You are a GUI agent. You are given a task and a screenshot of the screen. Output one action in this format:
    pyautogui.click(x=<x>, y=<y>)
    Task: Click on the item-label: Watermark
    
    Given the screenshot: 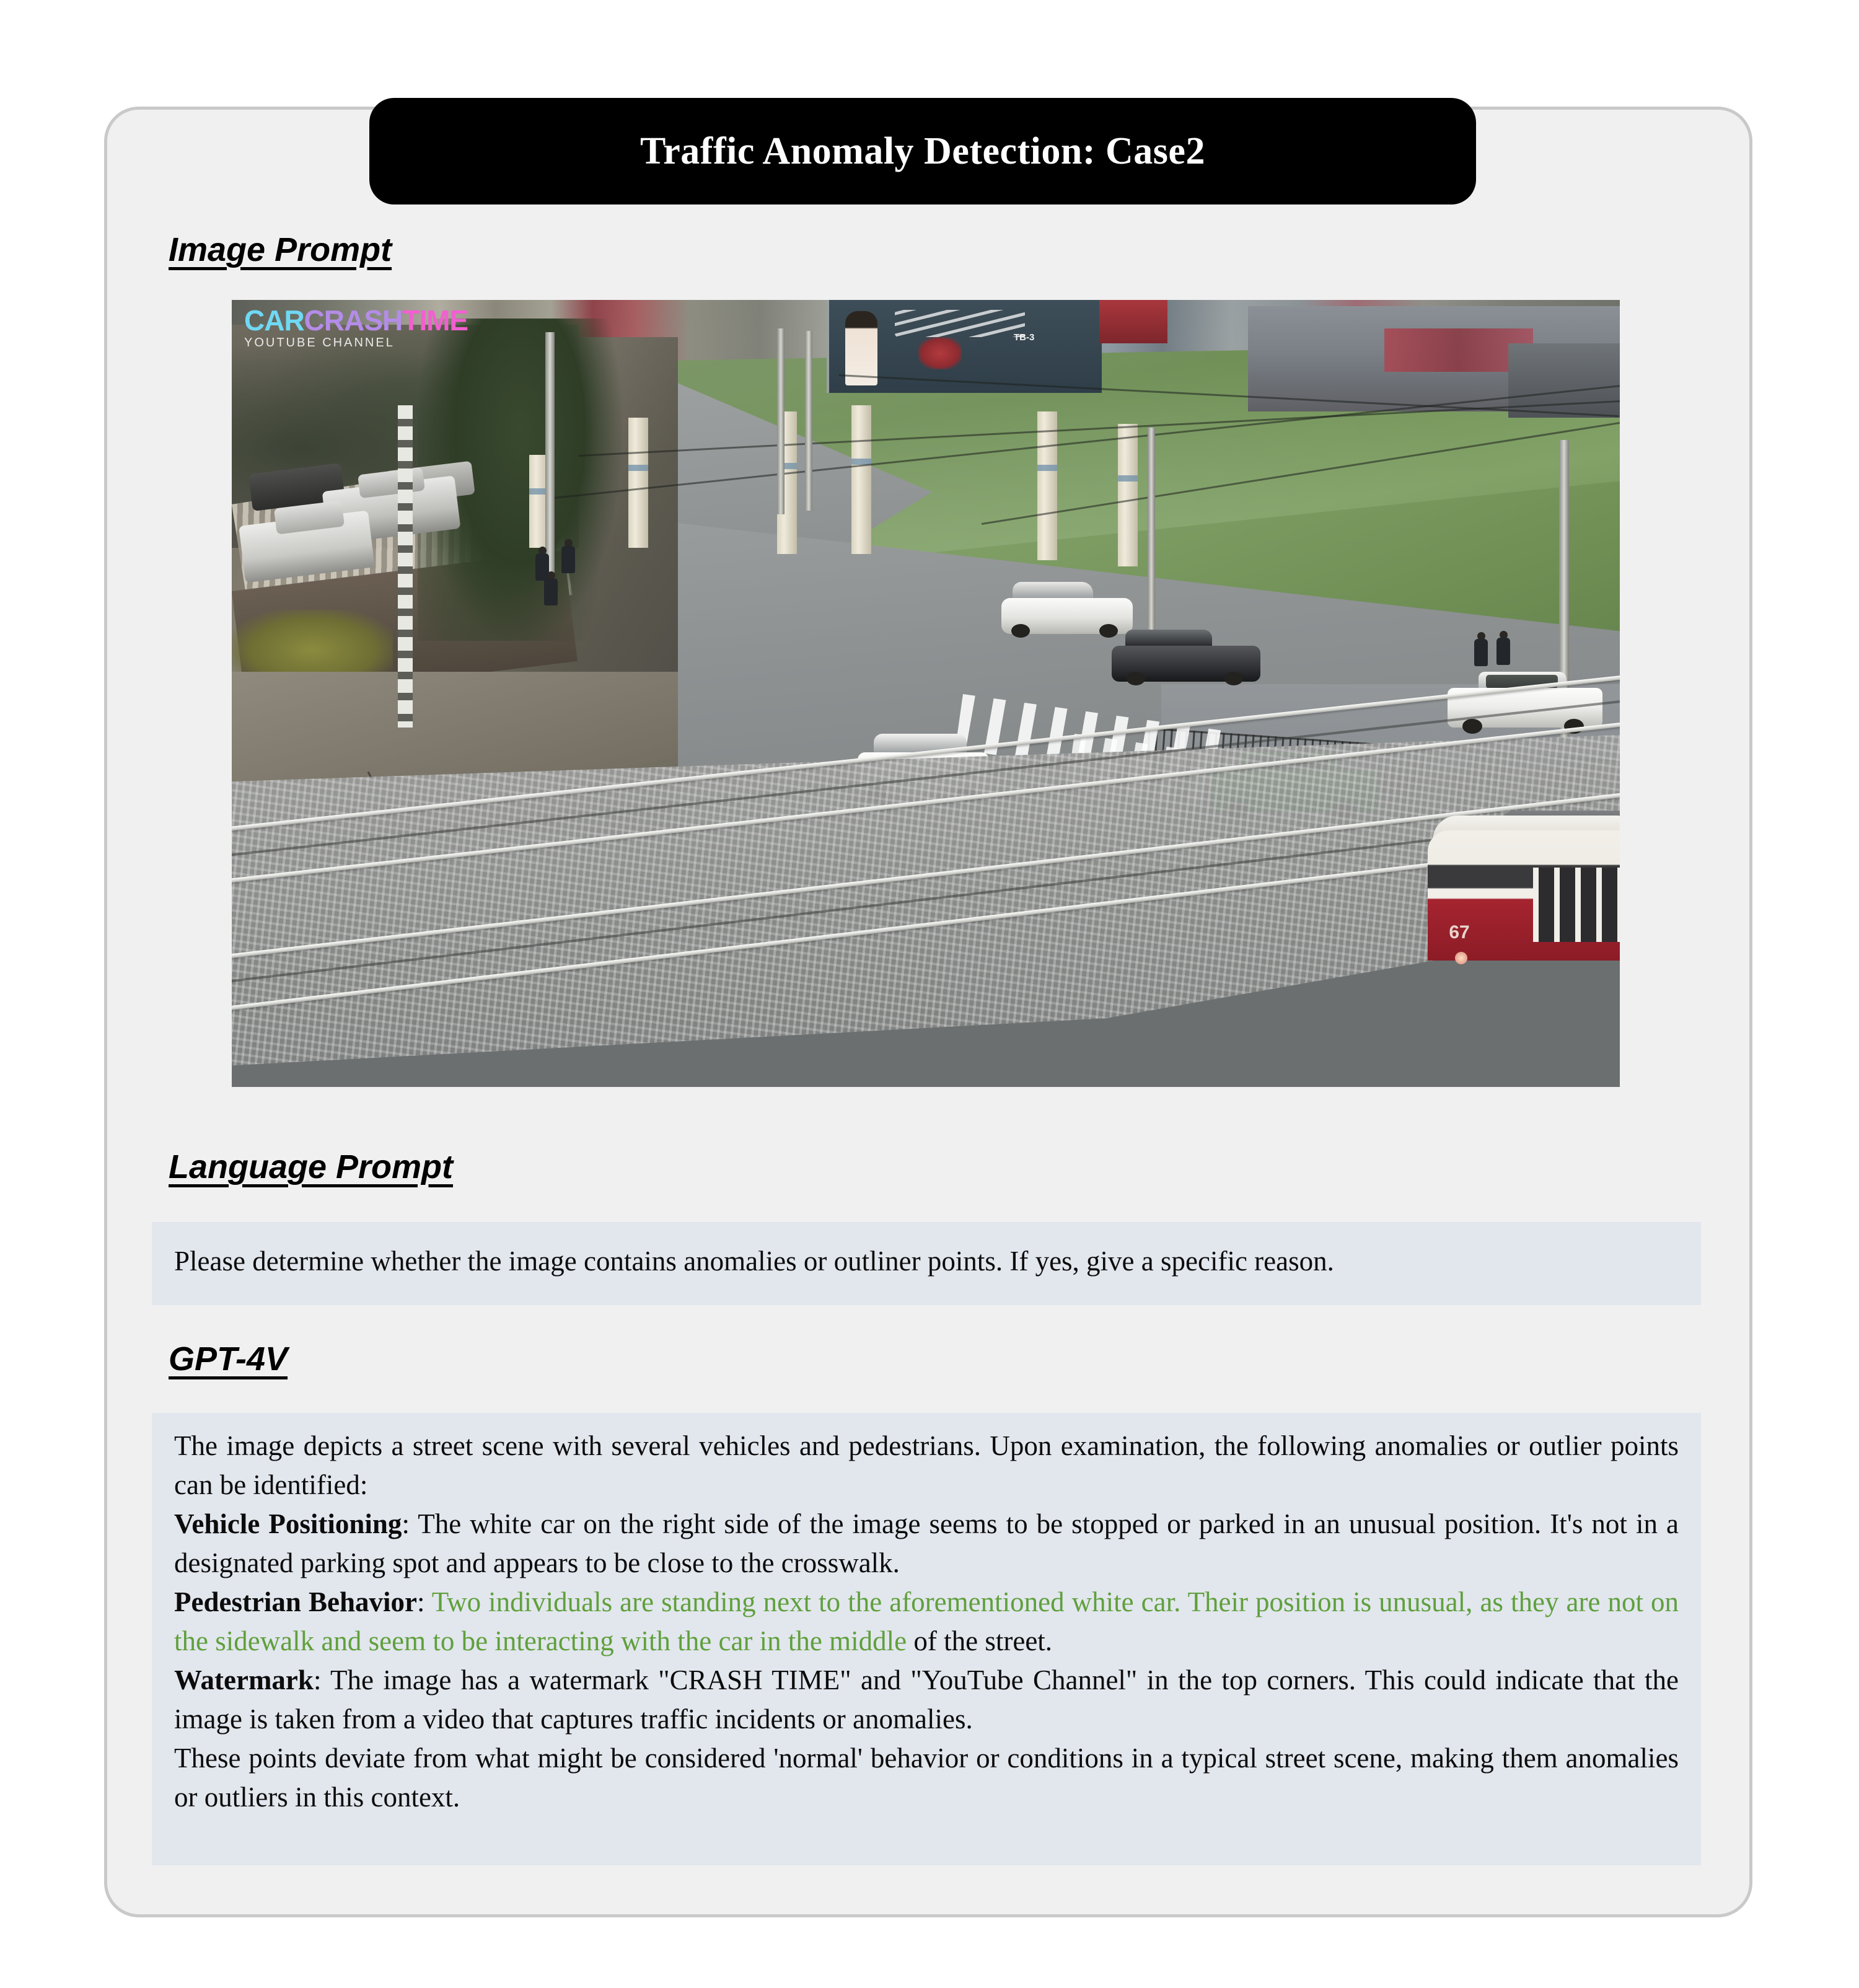 What is the action you would take?
    pyautogui.click(x=244, y=1680)
    